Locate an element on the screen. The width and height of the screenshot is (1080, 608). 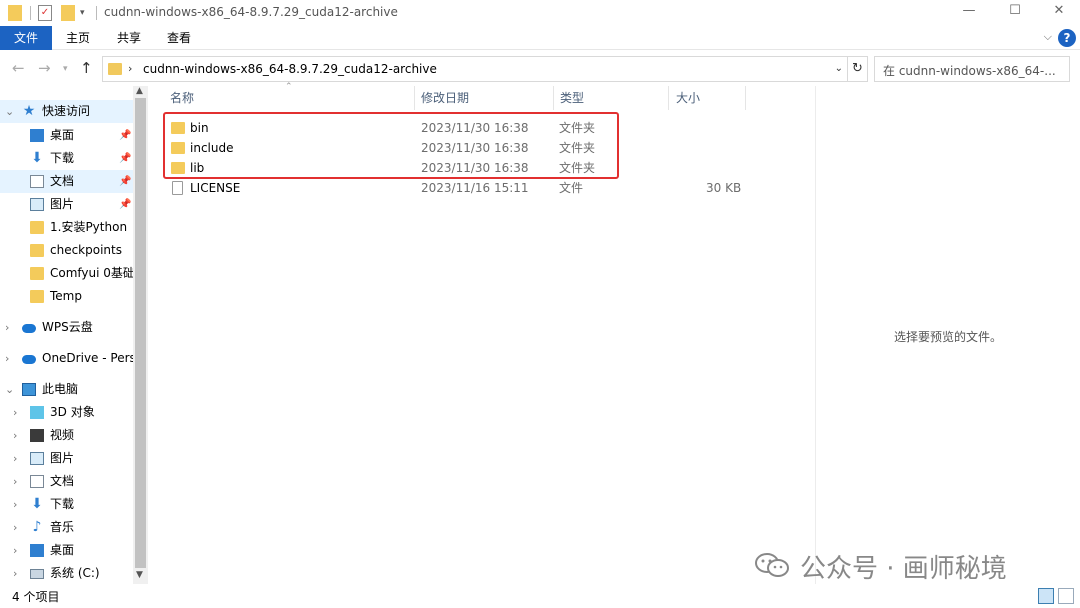
tab-share: 共享 is located at coordinates (129, 38).